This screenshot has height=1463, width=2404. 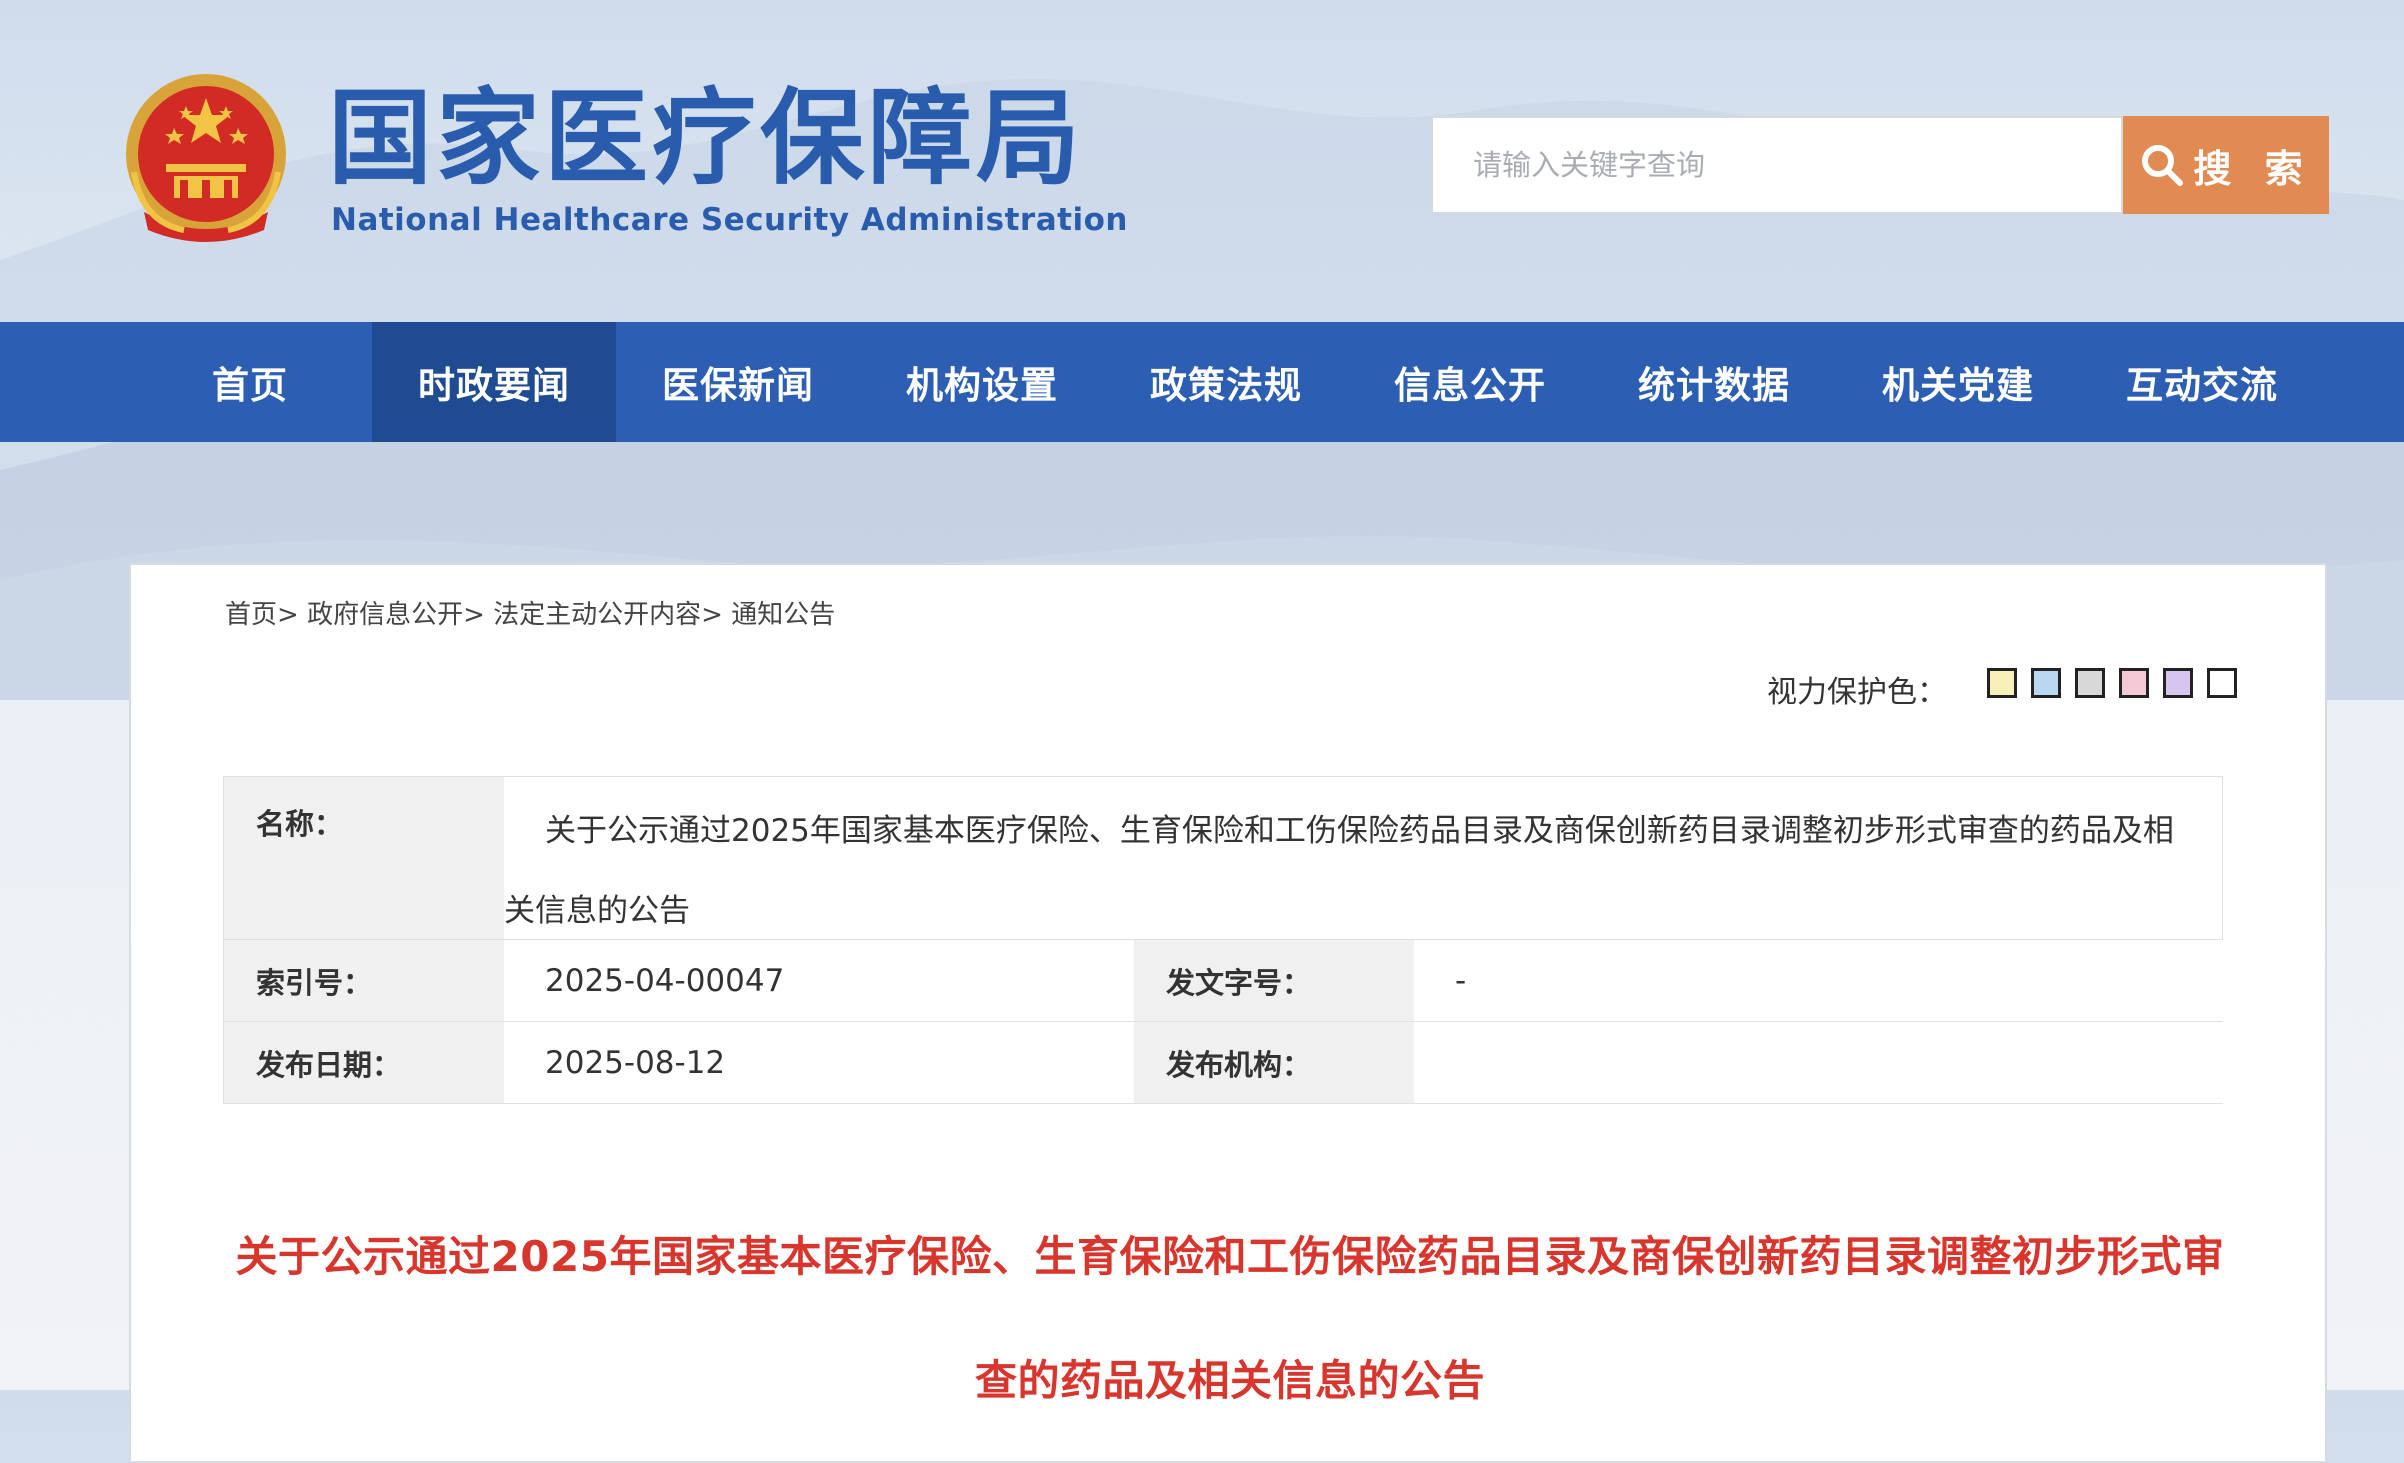 I want to click on swatch-pink, so click(x=2134, y=683).